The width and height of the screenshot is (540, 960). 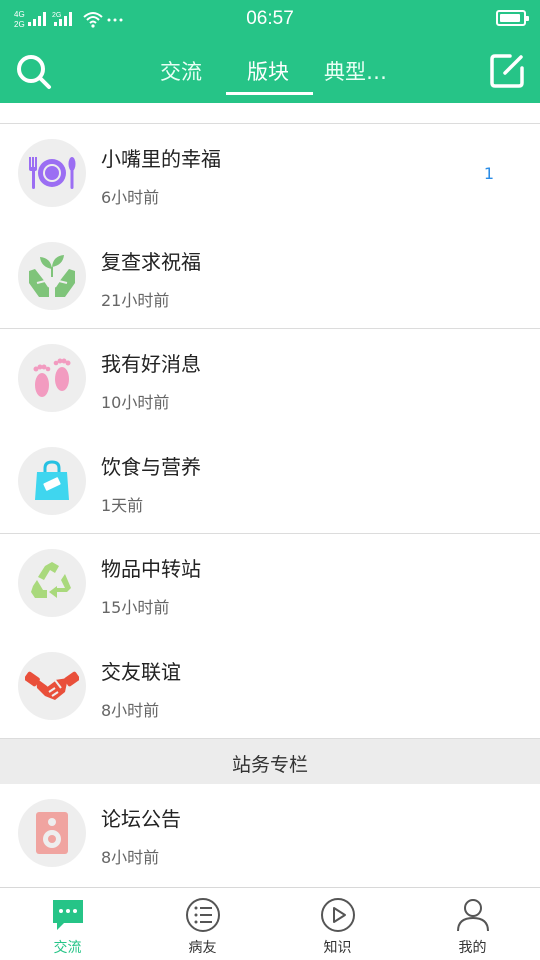 I want to click on speaker-icon, so click(x=52, y=833).